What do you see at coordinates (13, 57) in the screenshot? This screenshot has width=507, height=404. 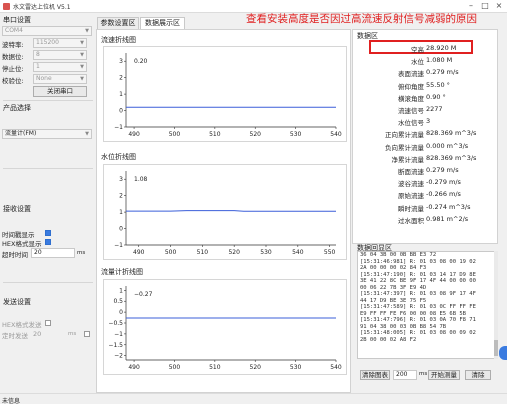 I see `databits-label: 数据位:` at bounding box center [13, 57].